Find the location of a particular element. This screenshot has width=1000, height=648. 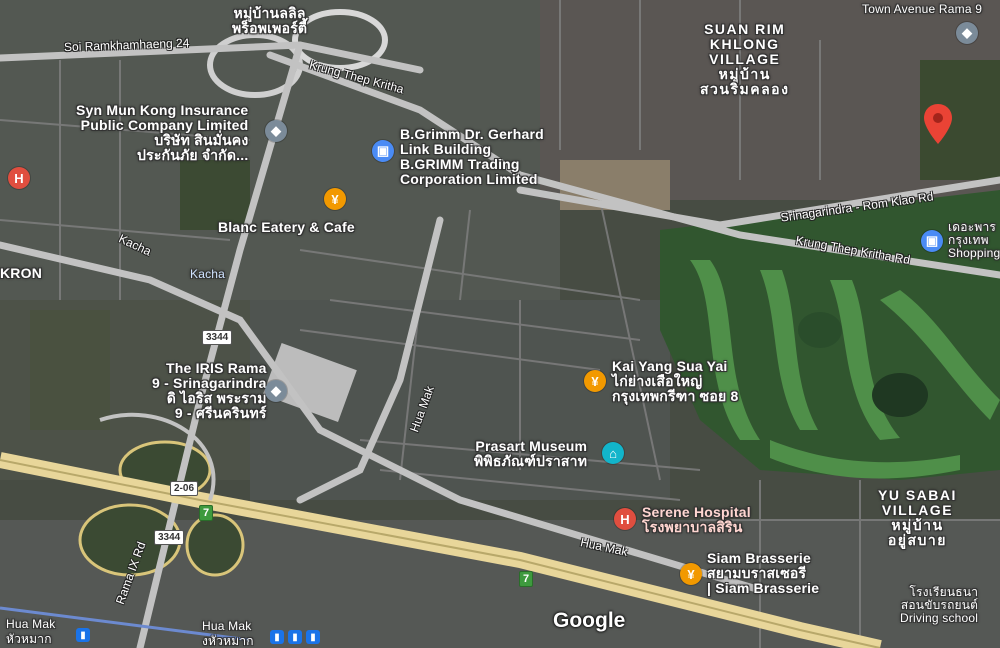

place-label-thai-2: พร็อพเพอร์ตี้ is located at coordinates (270, 28).